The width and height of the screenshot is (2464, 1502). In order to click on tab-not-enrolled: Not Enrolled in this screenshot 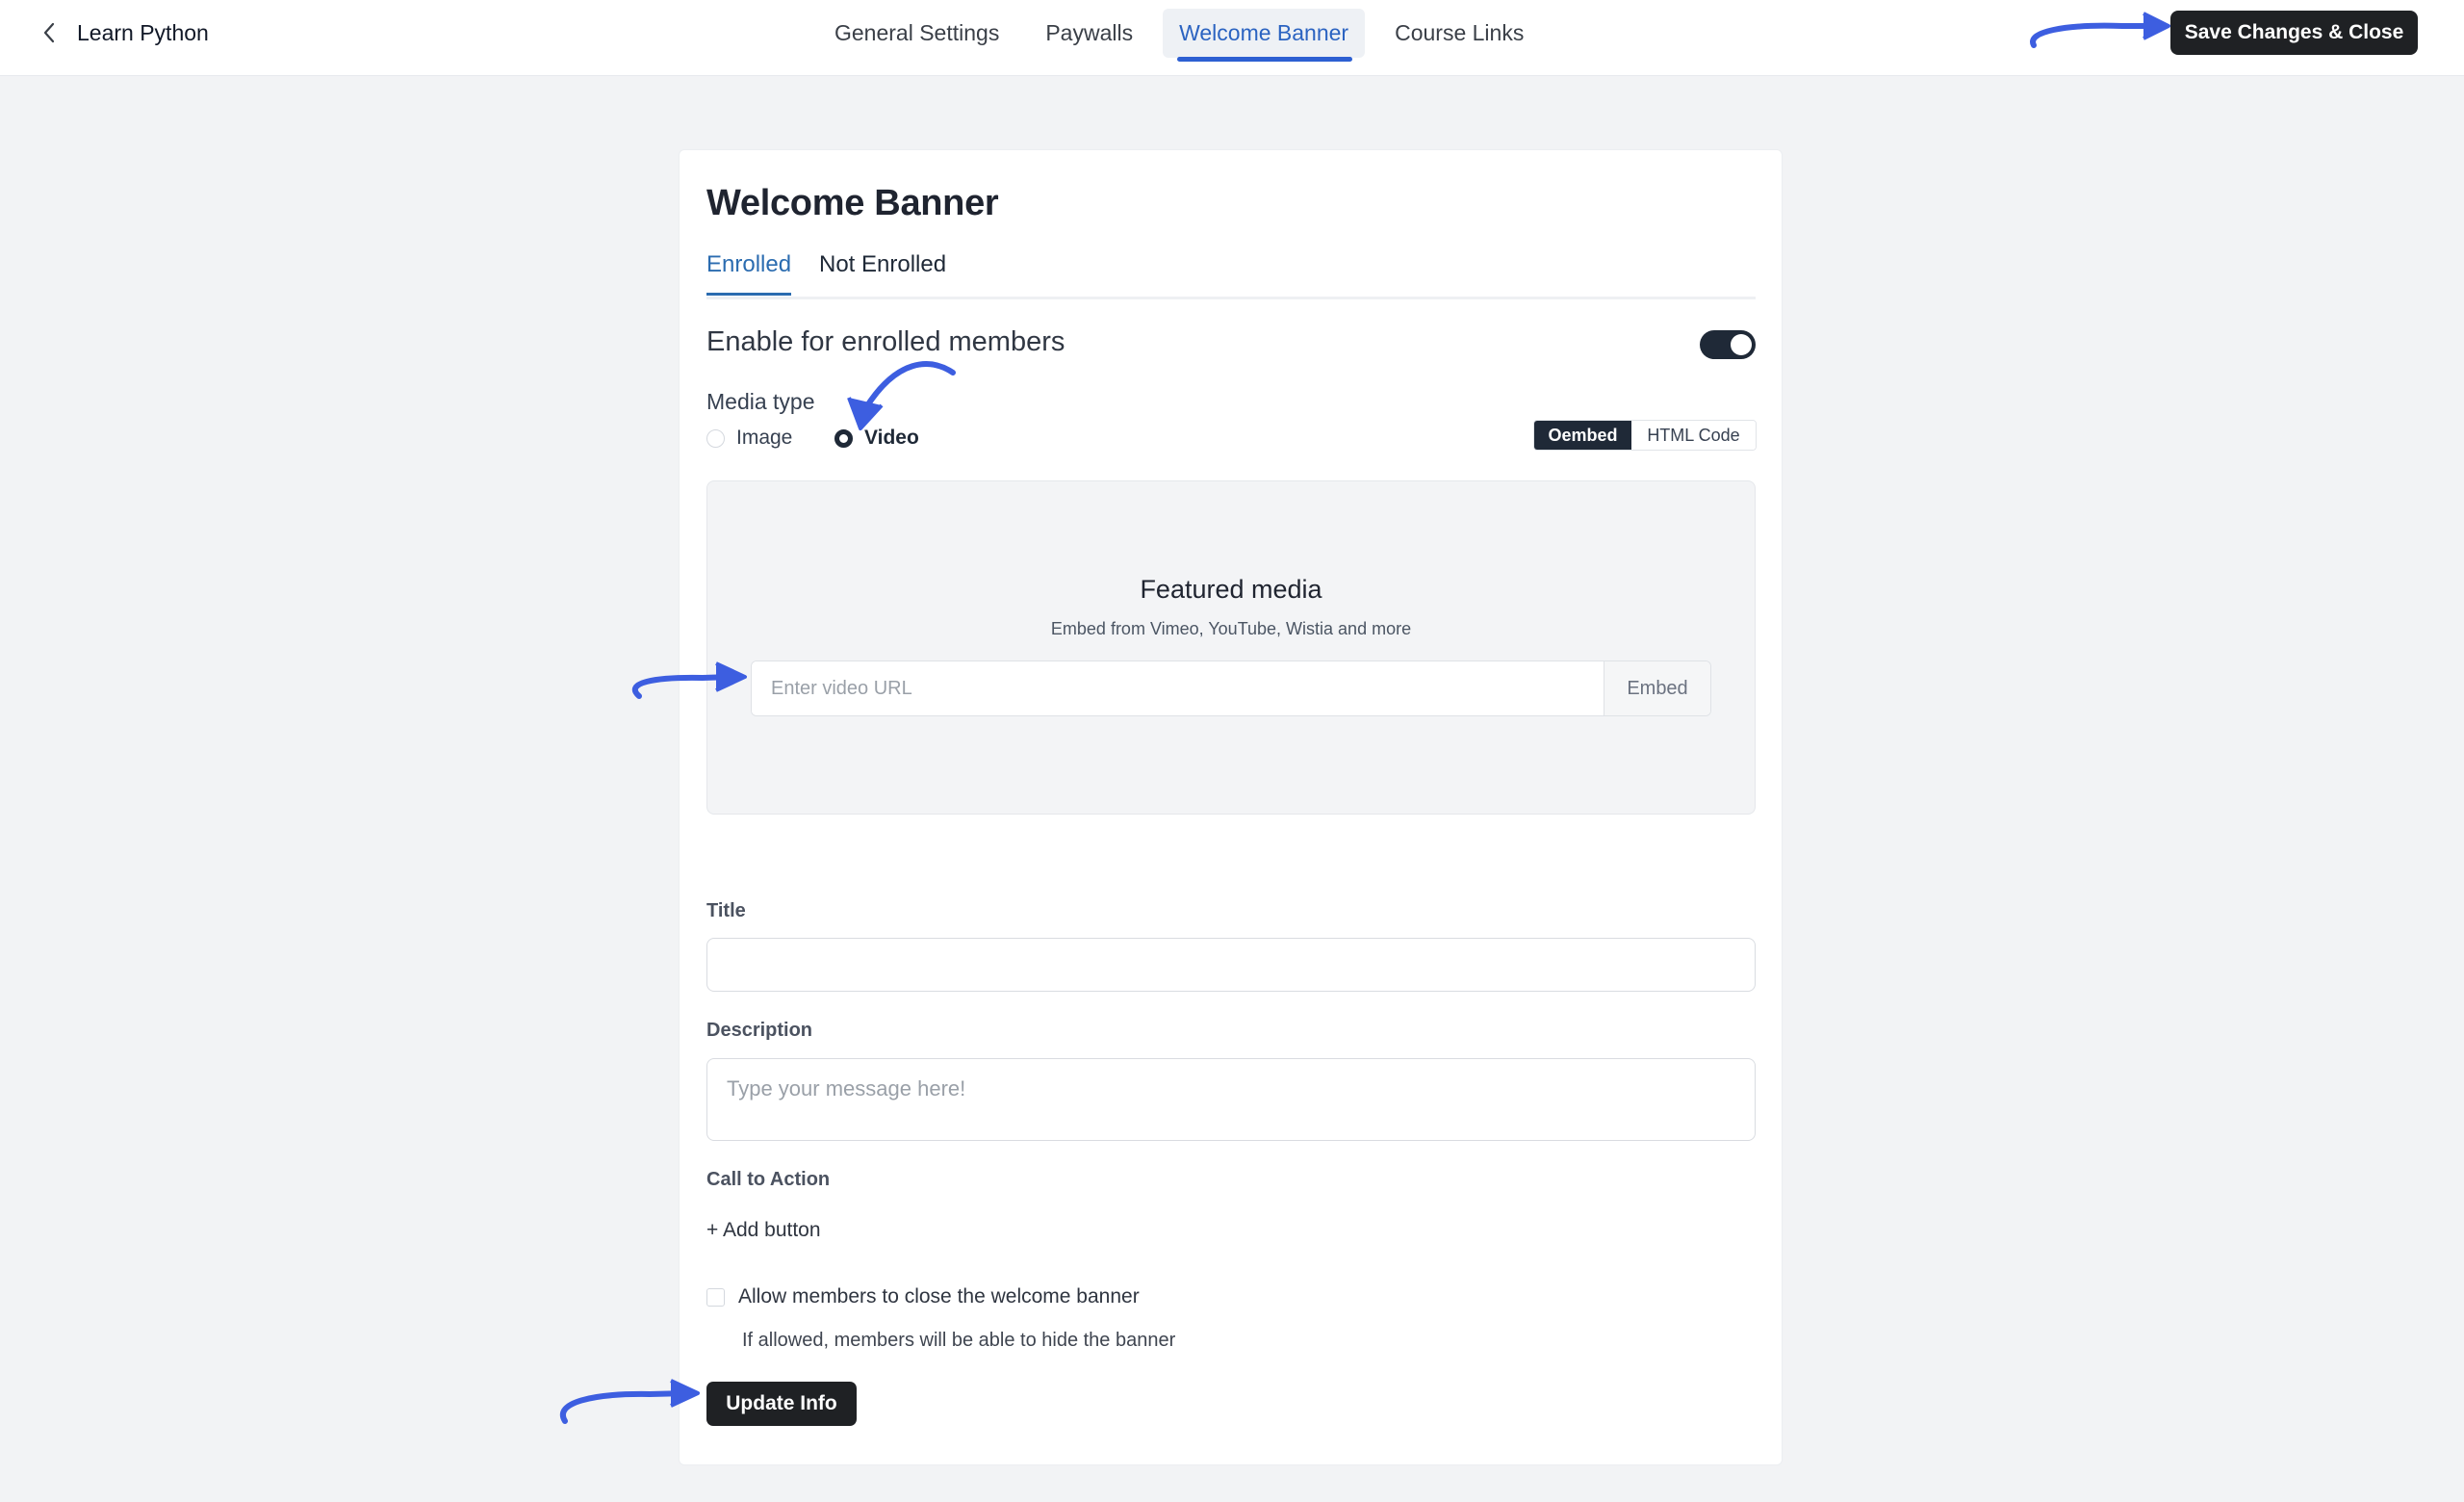, I will do `click(882, 264)`.